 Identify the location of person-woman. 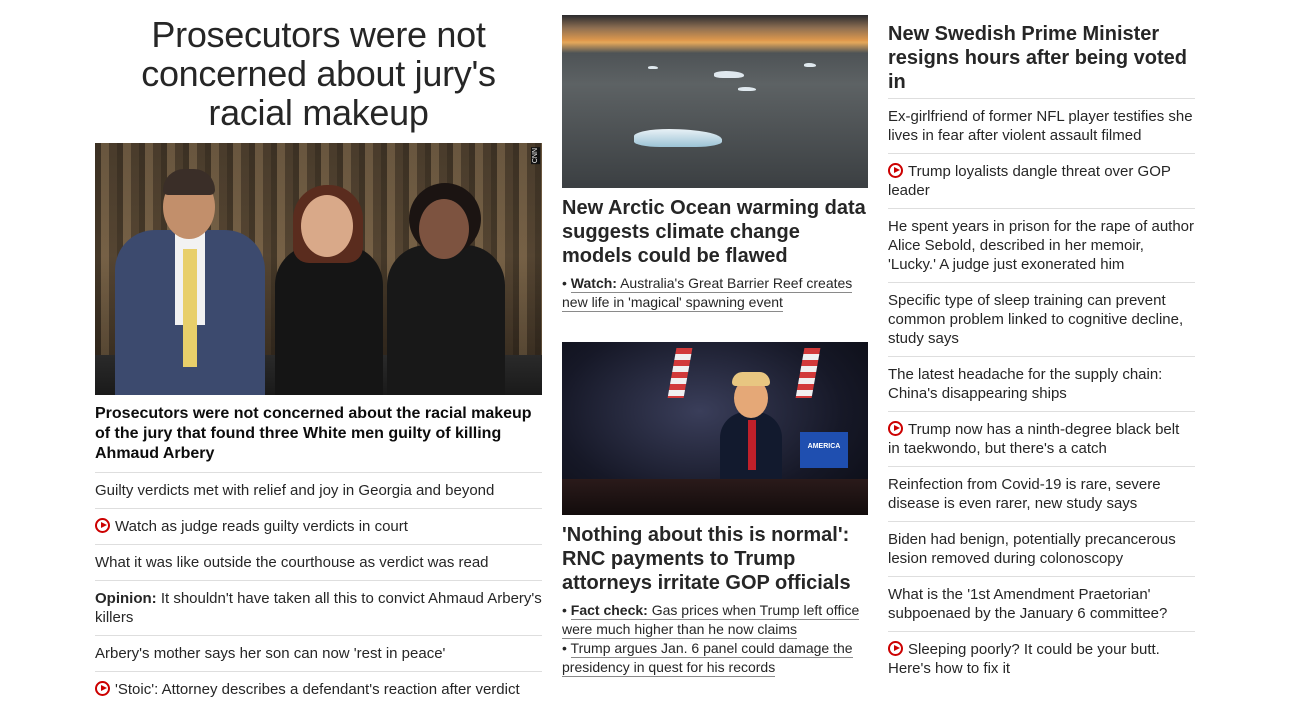
(446, 286).